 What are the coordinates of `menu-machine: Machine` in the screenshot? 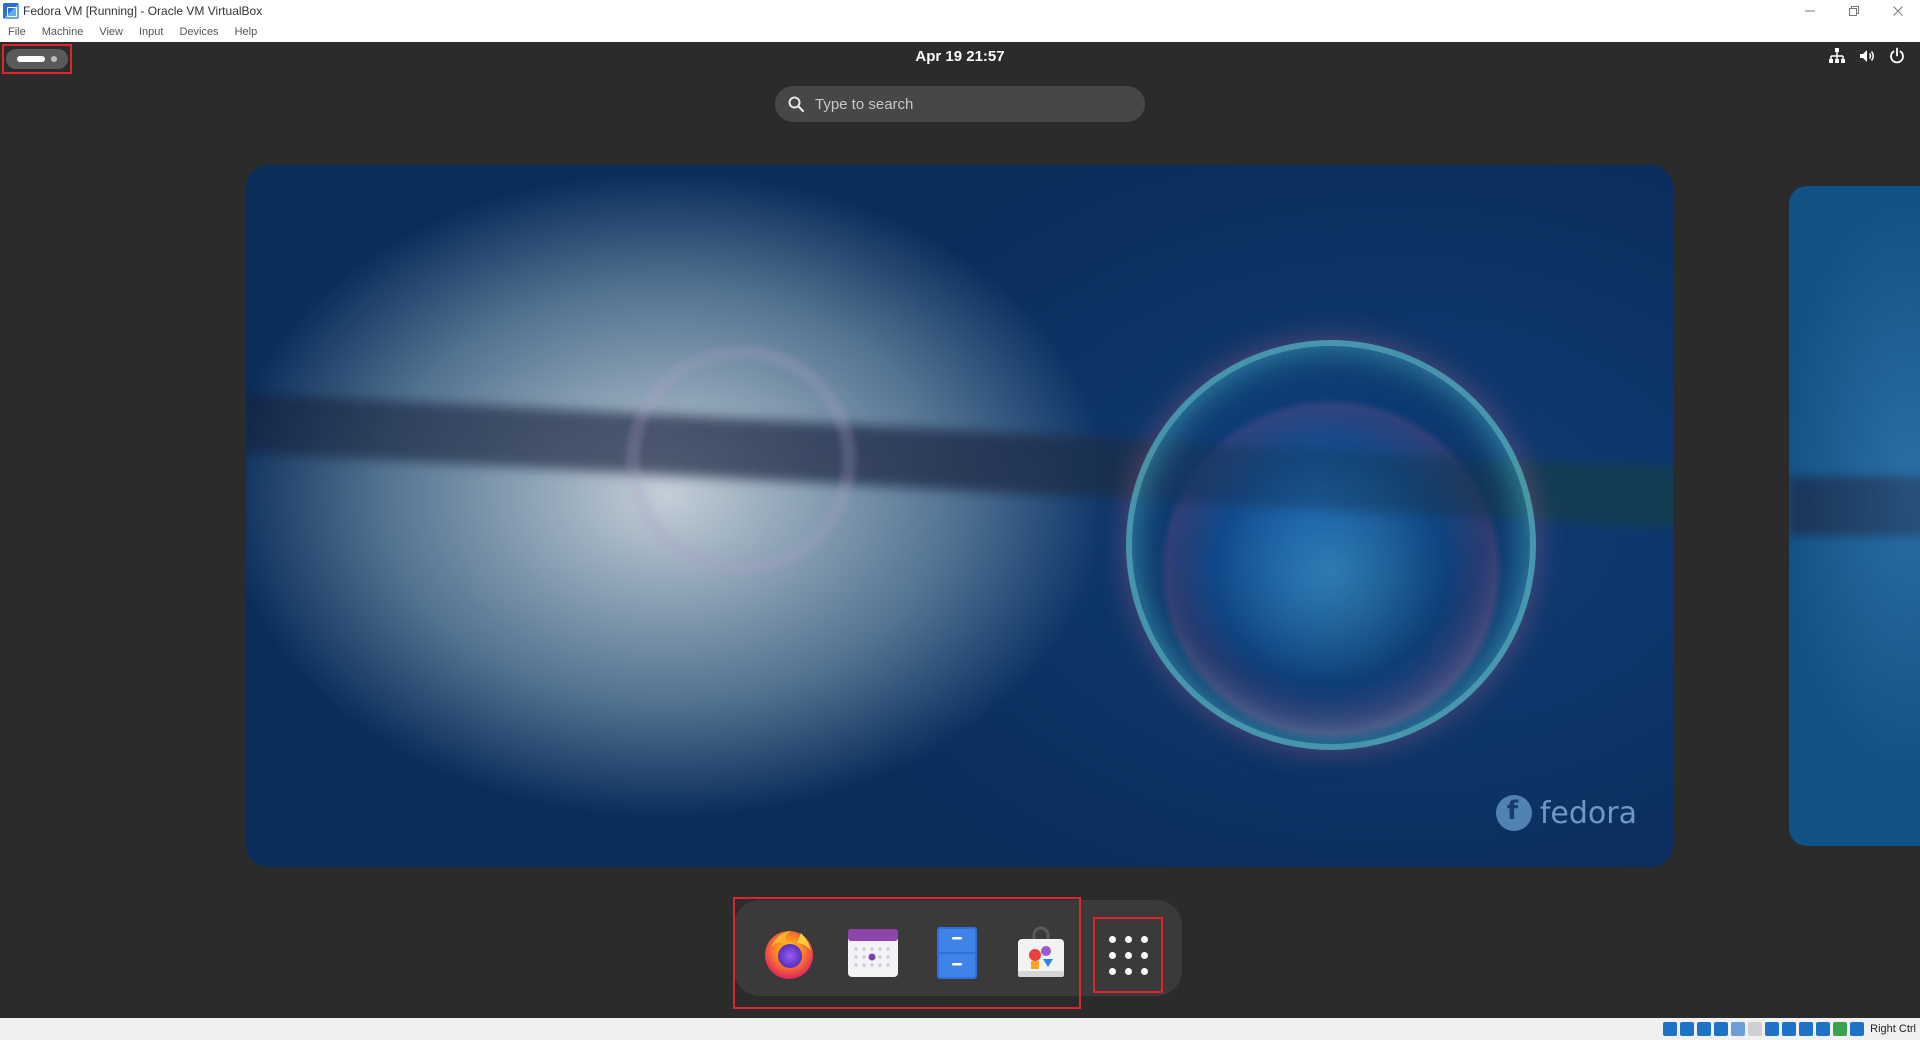 It's located at (63, 32).